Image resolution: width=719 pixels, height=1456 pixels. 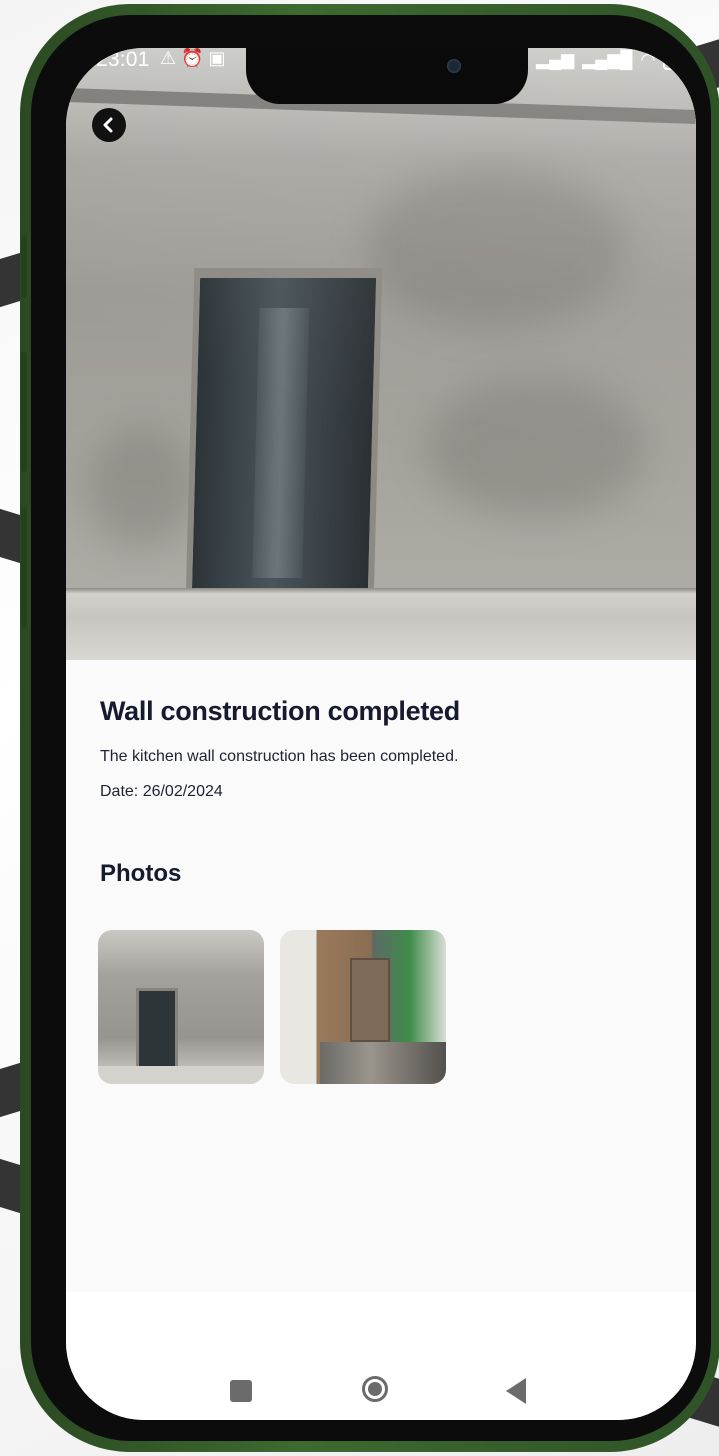 What do you see at coordinates (181, 1007) in the screenshot?
I see `photo-thumbnail-wall` at bounding box center [181, 1007].